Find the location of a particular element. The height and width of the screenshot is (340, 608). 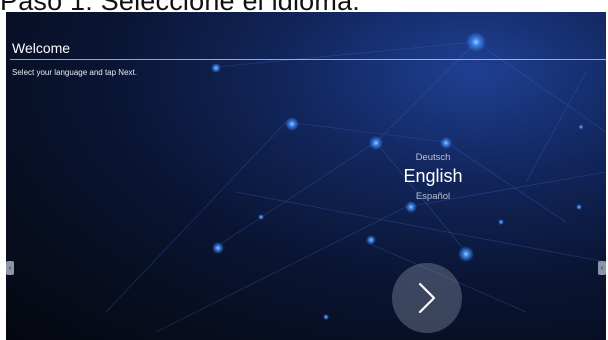

instruction-text: Select your language and tap Next. is located at coordinates (74, 72).